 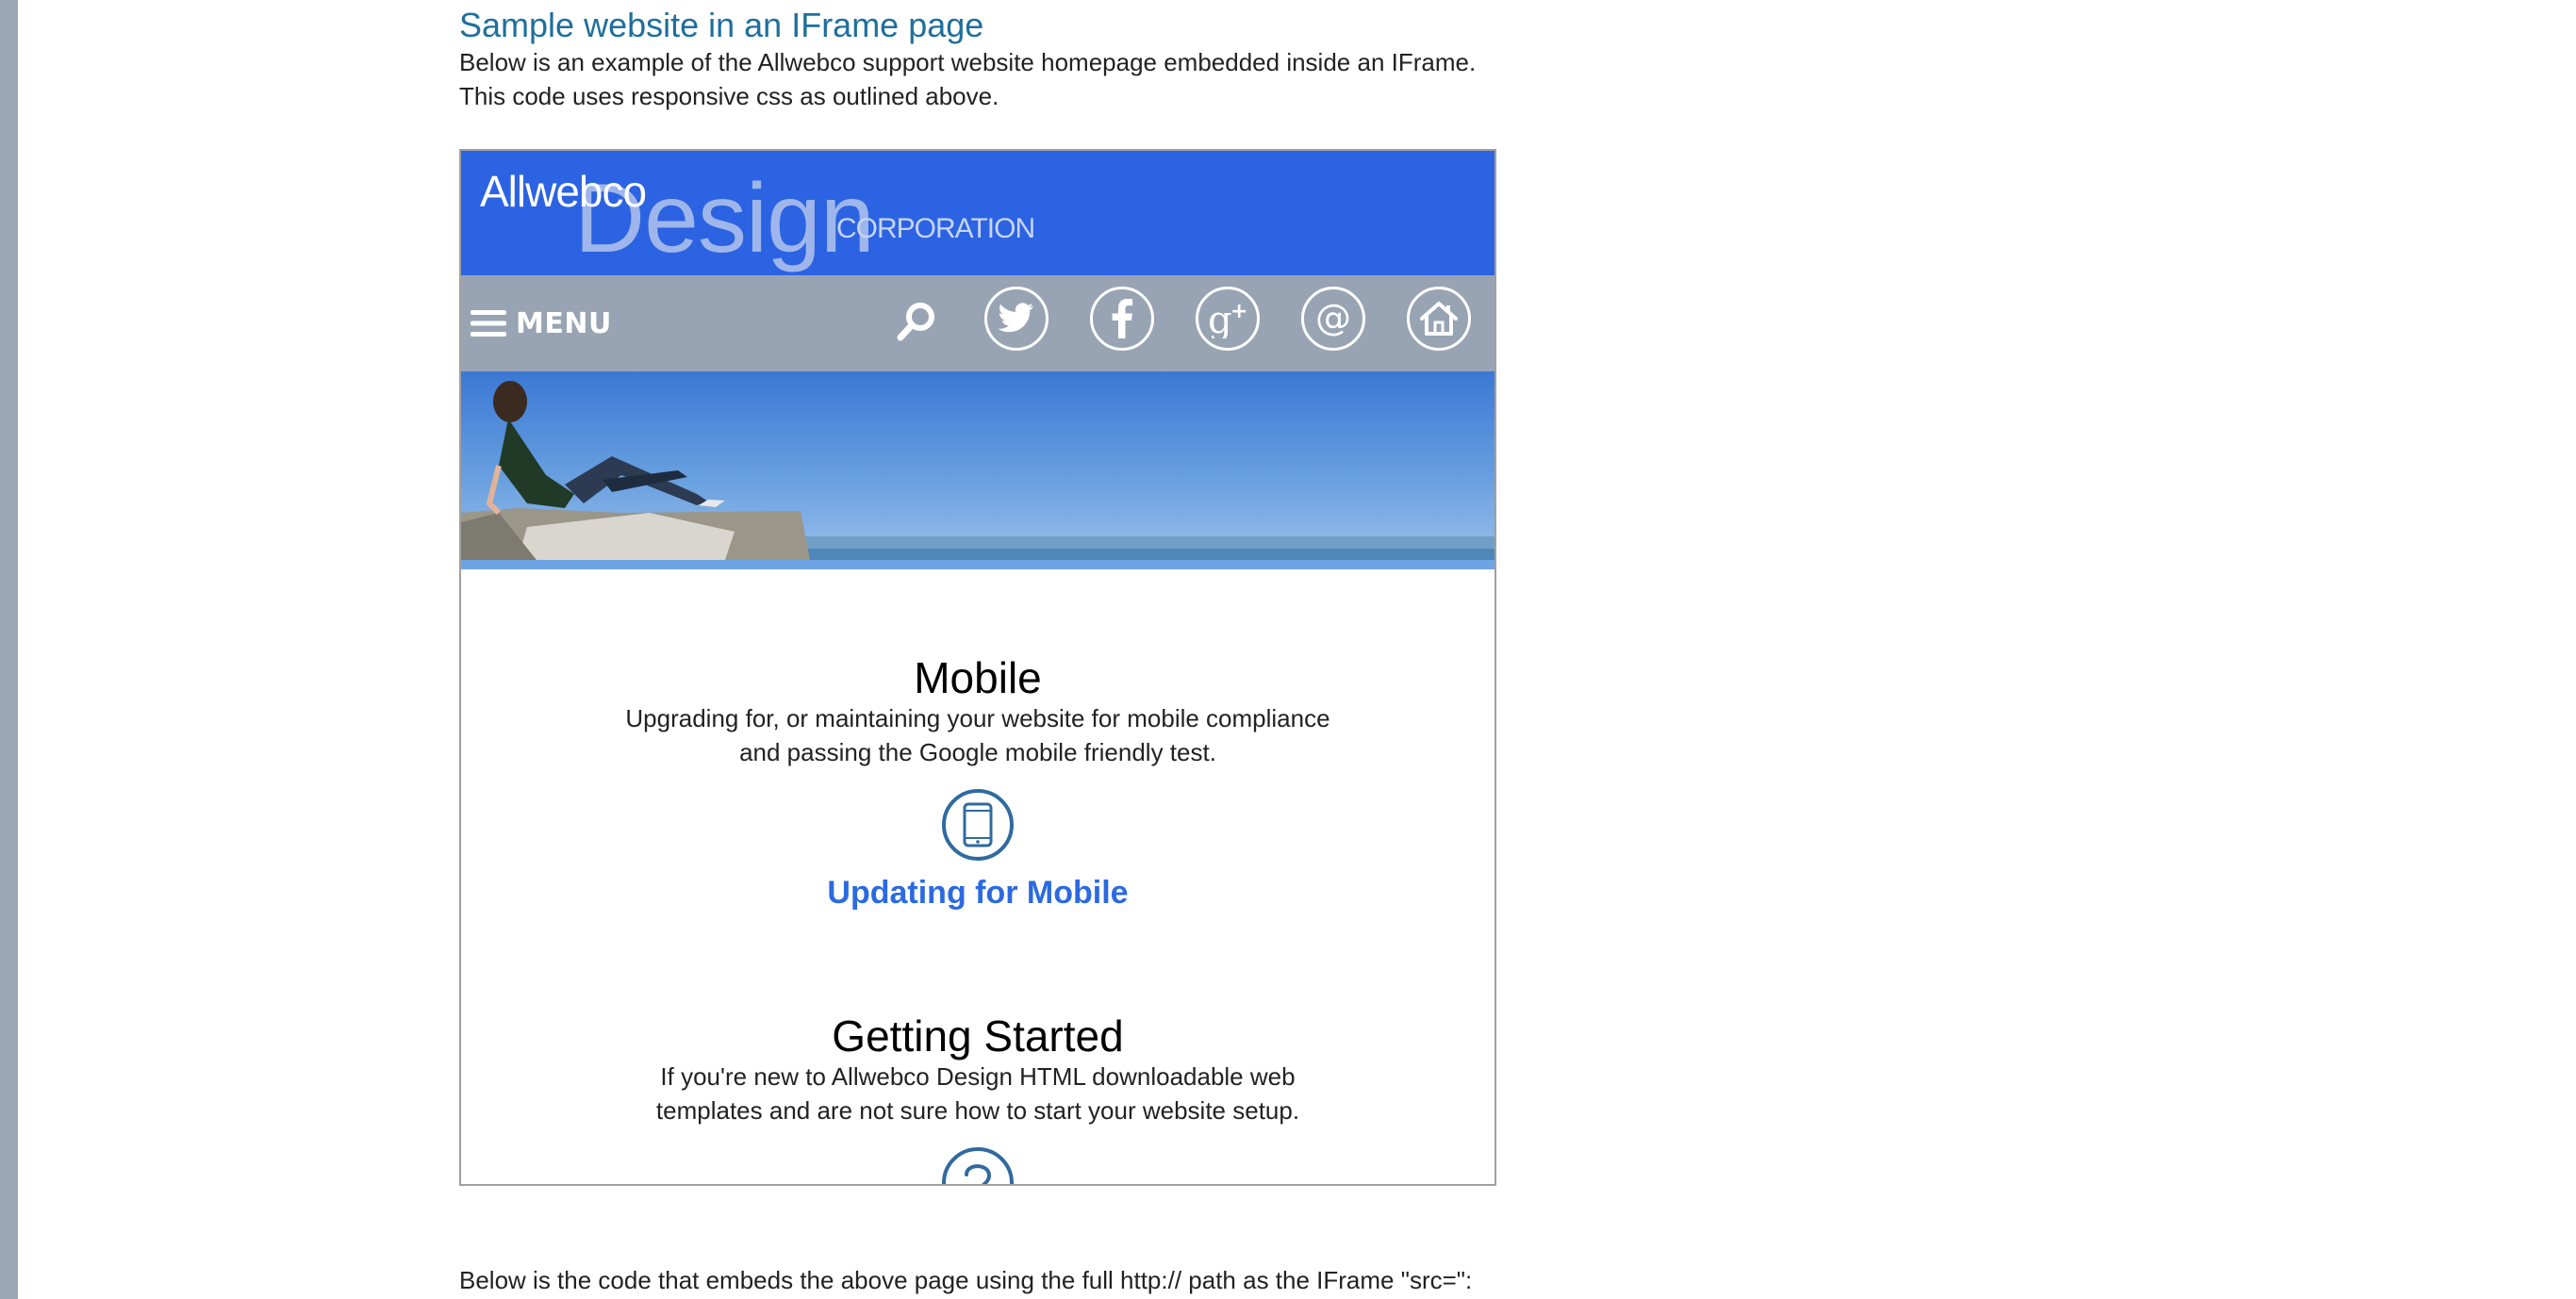 What do you see at coordinates (563, 191) in the screenshot?
I see `logo-allwebco-text: Allwebco` at bounding box center [563, 191].